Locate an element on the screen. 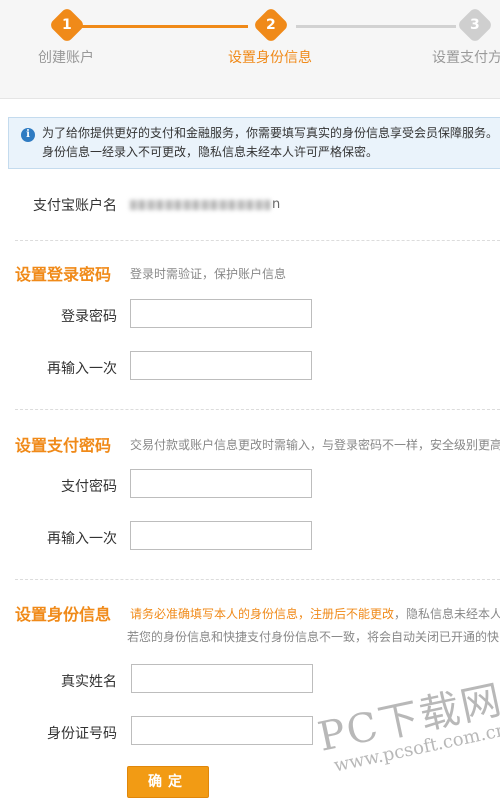  progress-stepper: 1 2 3 创建账户 设置身份信息 设置支付方 is located at coordinates (250, 49).